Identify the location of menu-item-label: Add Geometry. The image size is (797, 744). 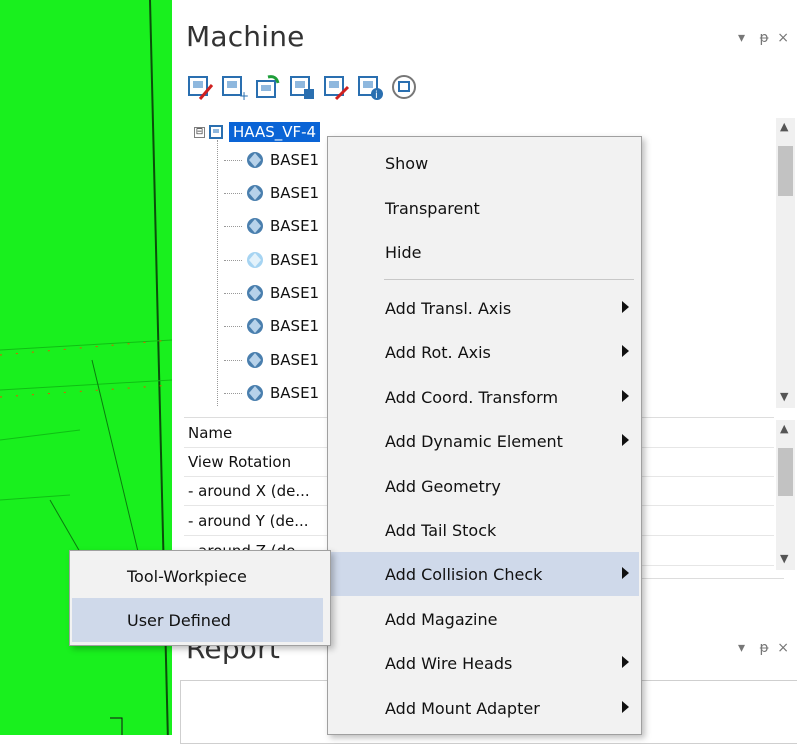
(443, 486).